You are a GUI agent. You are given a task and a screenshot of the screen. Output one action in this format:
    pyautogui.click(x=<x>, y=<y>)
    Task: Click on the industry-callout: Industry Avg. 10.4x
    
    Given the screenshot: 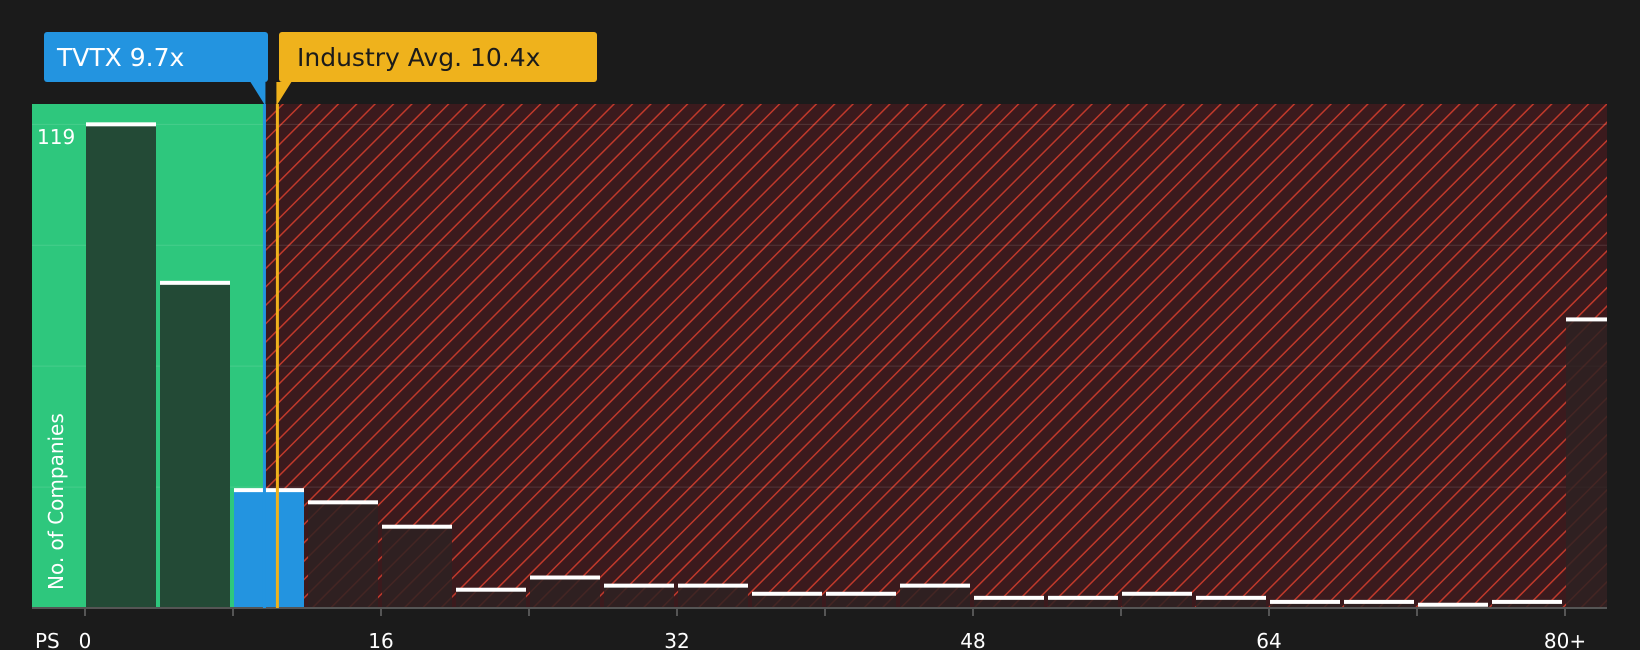 What is the action you would take?
    pyautogui.click(x=436, y=69)
    